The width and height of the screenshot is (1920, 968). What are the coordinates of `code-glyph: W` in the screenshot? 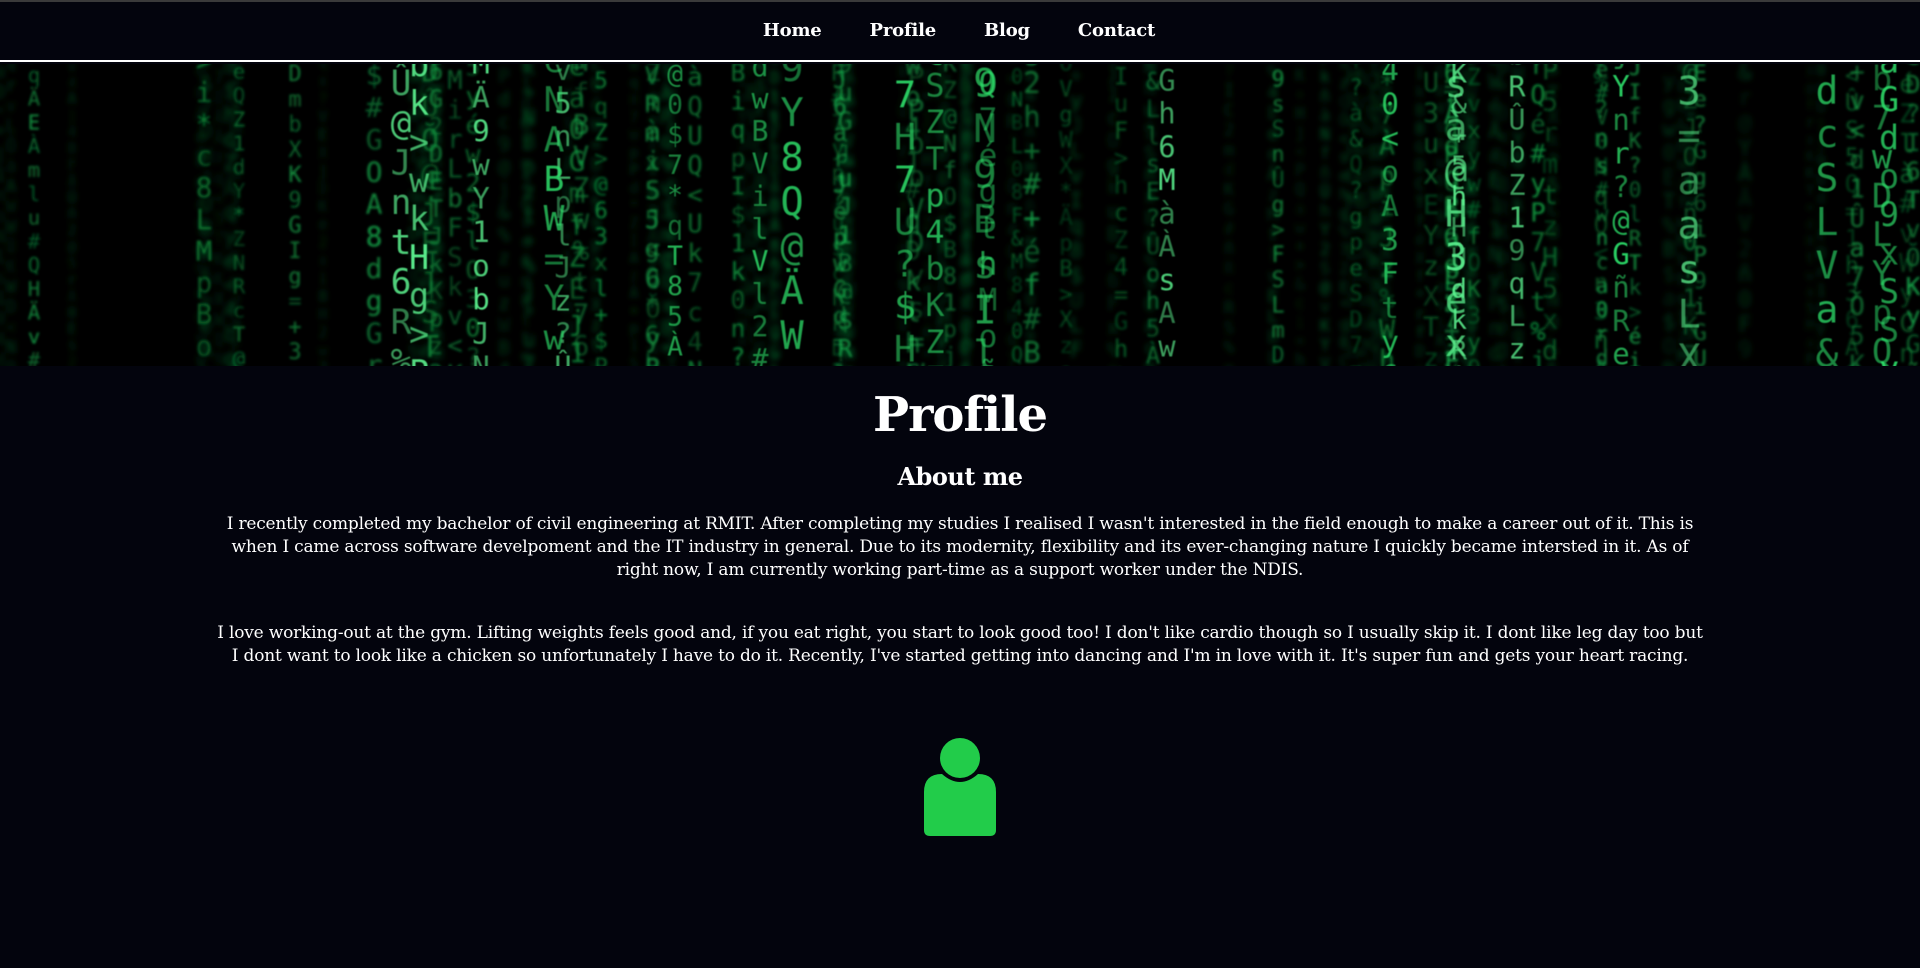 It's located at (1907, 264).